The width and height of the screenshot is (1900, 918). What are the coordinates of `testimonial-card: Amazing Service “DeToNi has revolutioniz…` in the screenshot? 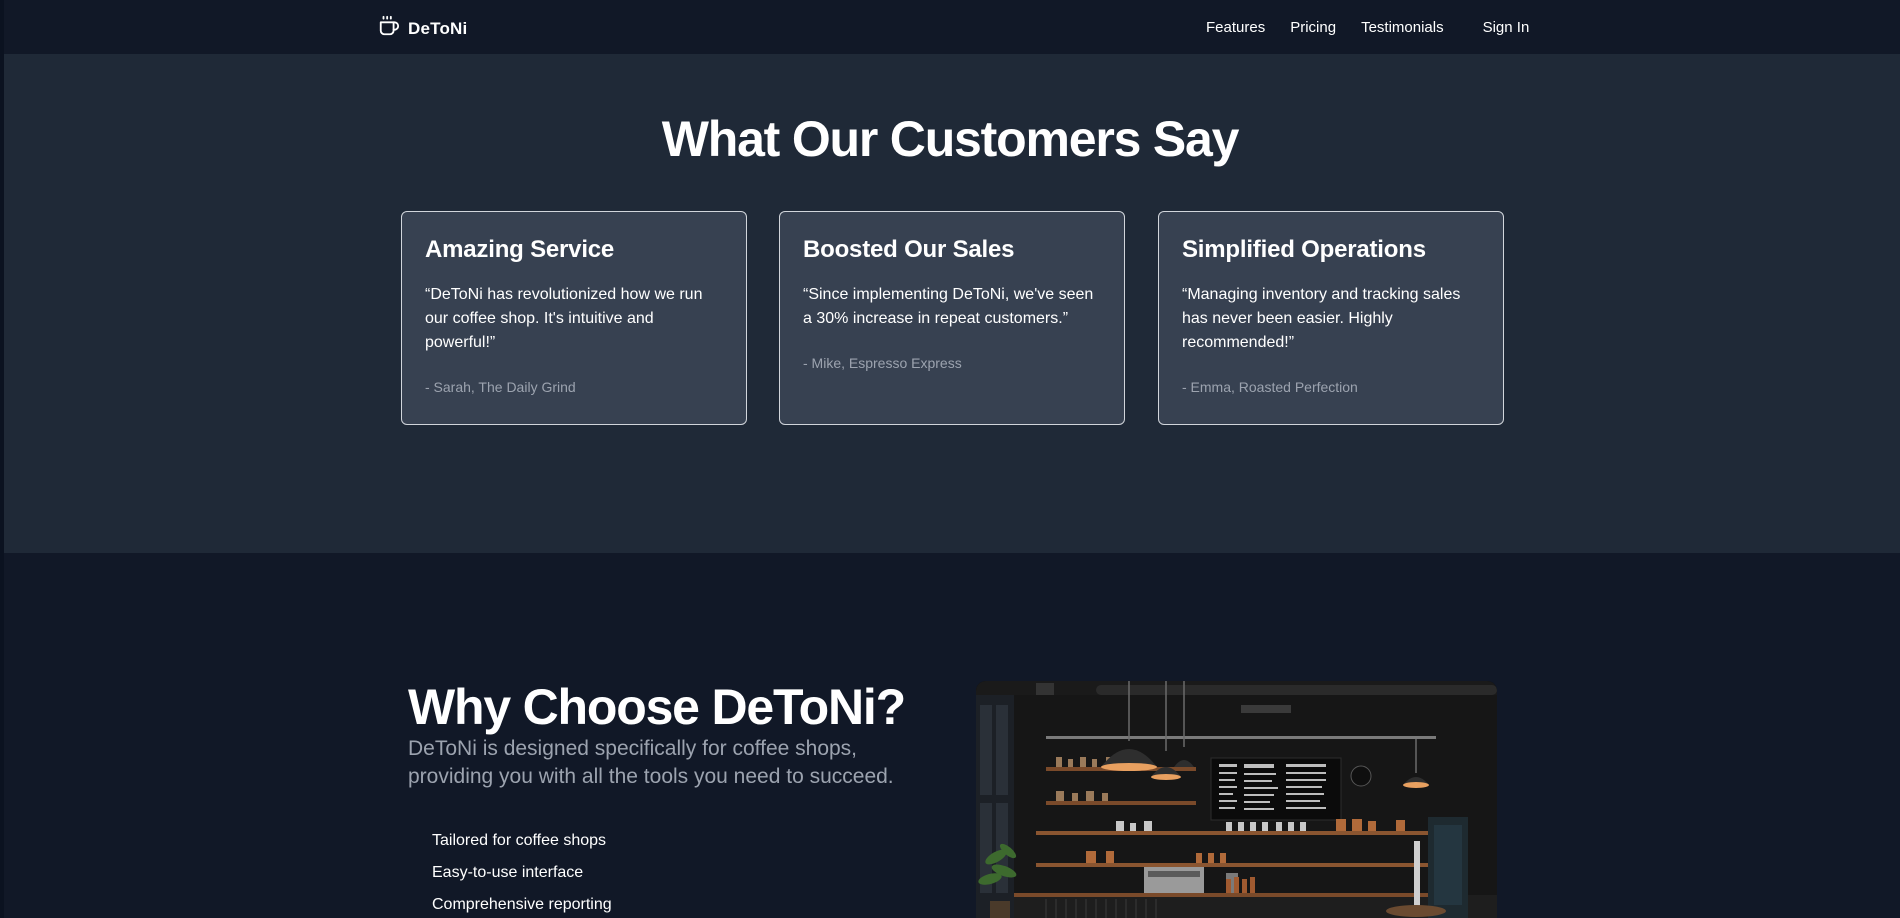 It's located at (574, 318).